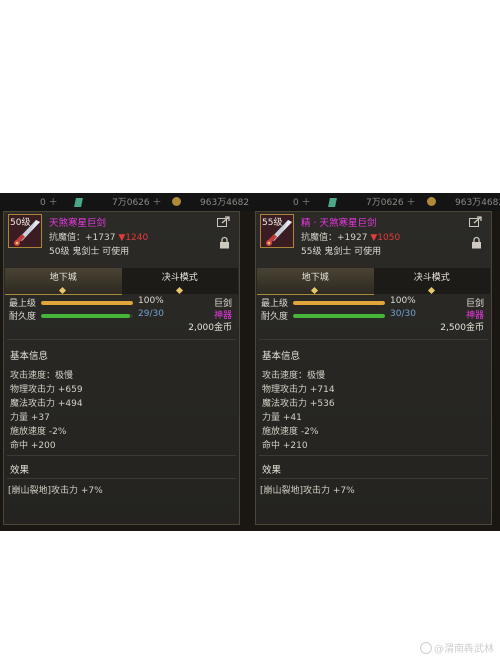 Image resolution: width=500 pixels, height=667 pixels. What do you see at coordinates (210, 328) in the screenshot?
I see `item-price: 2,000金币` at bounding box center [210, 328].